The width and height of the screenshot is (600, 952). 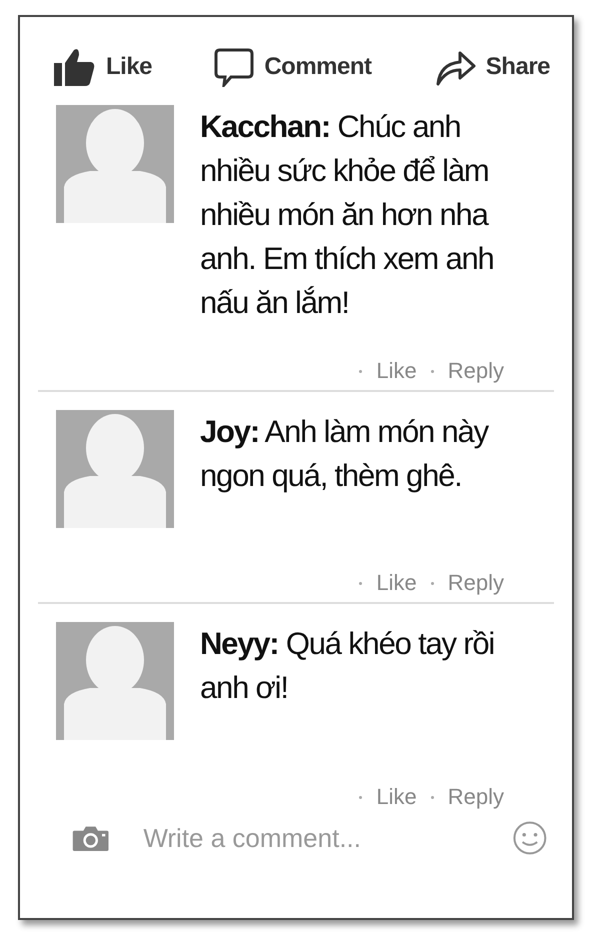 I want to click on comment-text: Kacchan: Chúc anh nhiều sức khỏe để làm nhiều món ăn hơn nha anh. Em thích xem anh nấu ăn lắm!, so click(x=347, y=215).